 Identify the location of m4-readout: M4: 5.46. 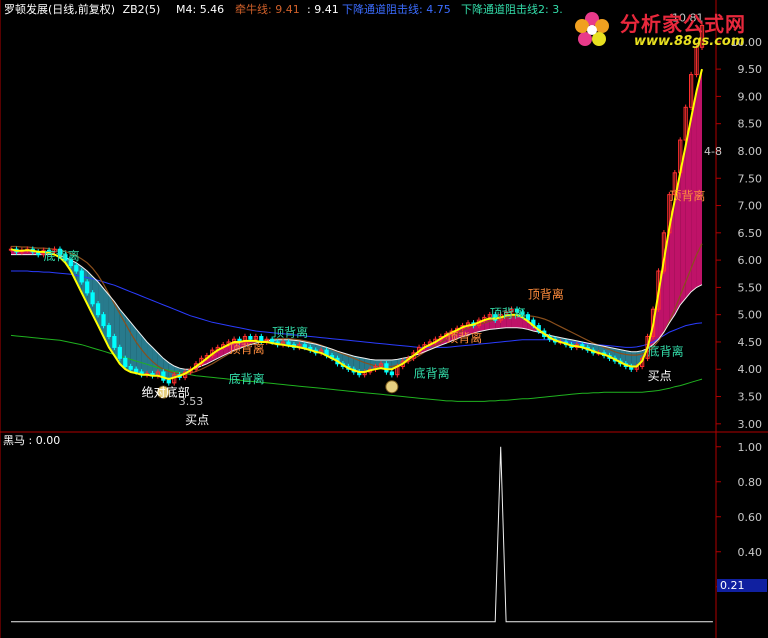
(200, 9).